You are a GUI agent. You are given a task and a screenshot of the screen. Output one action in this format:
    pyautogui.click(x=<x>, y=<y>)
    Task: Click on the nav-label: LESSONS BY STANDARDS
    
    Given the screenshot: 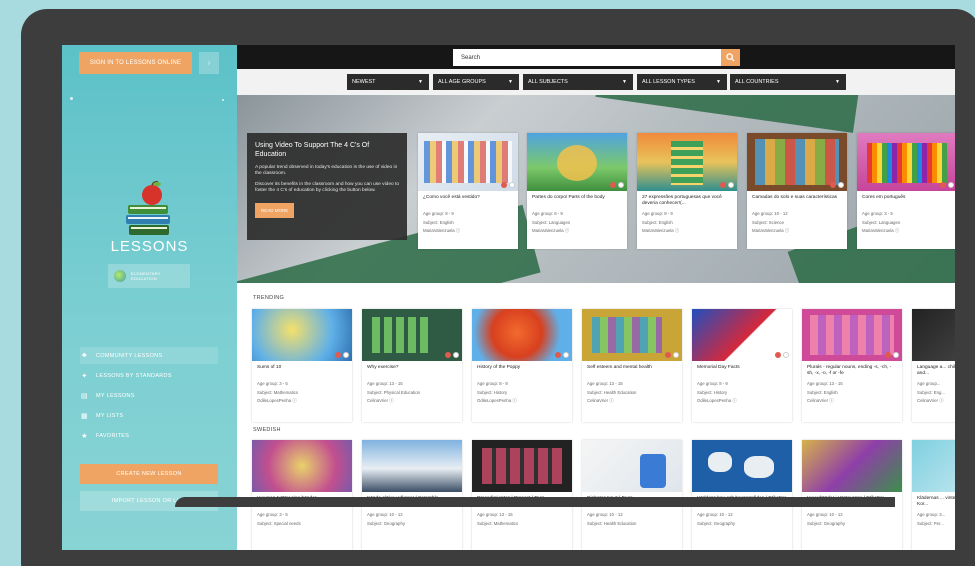 What is the action you would take?
    pyautogui.click(x=134, y=375)
    